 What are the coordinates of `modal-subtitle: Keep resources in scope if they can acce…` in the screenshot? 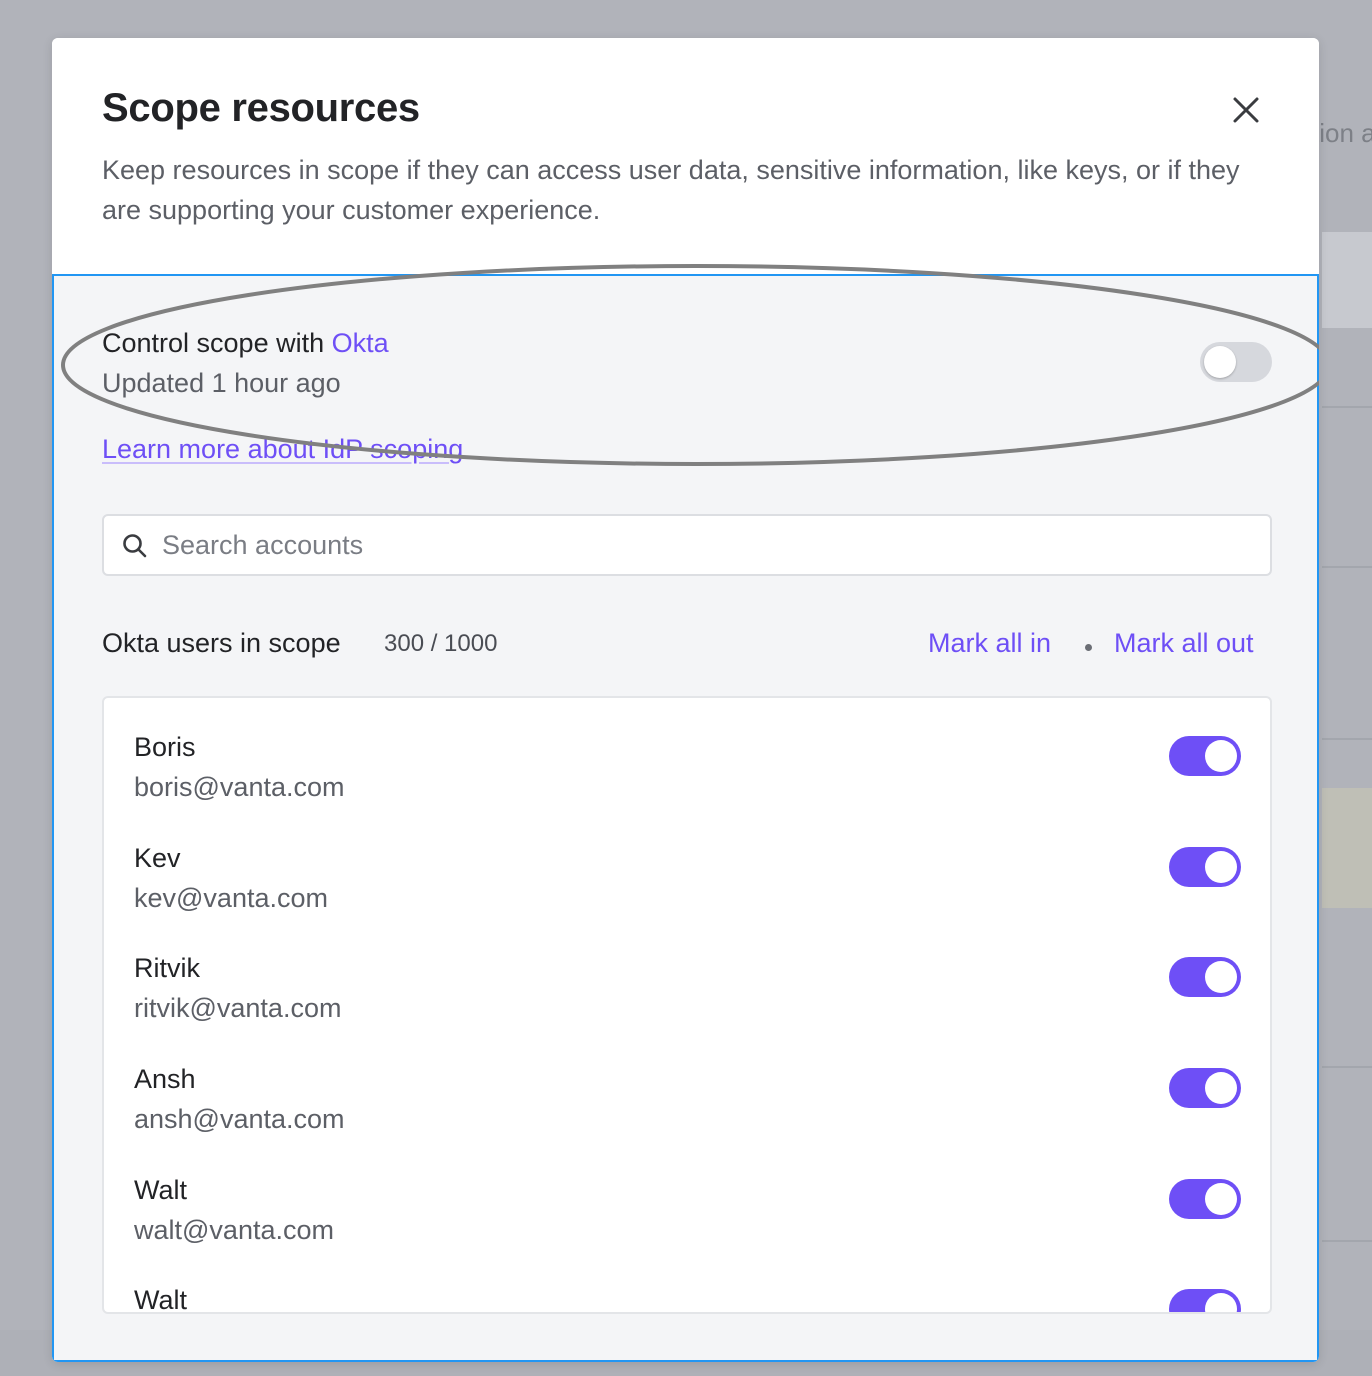 It's located at (671, 190).